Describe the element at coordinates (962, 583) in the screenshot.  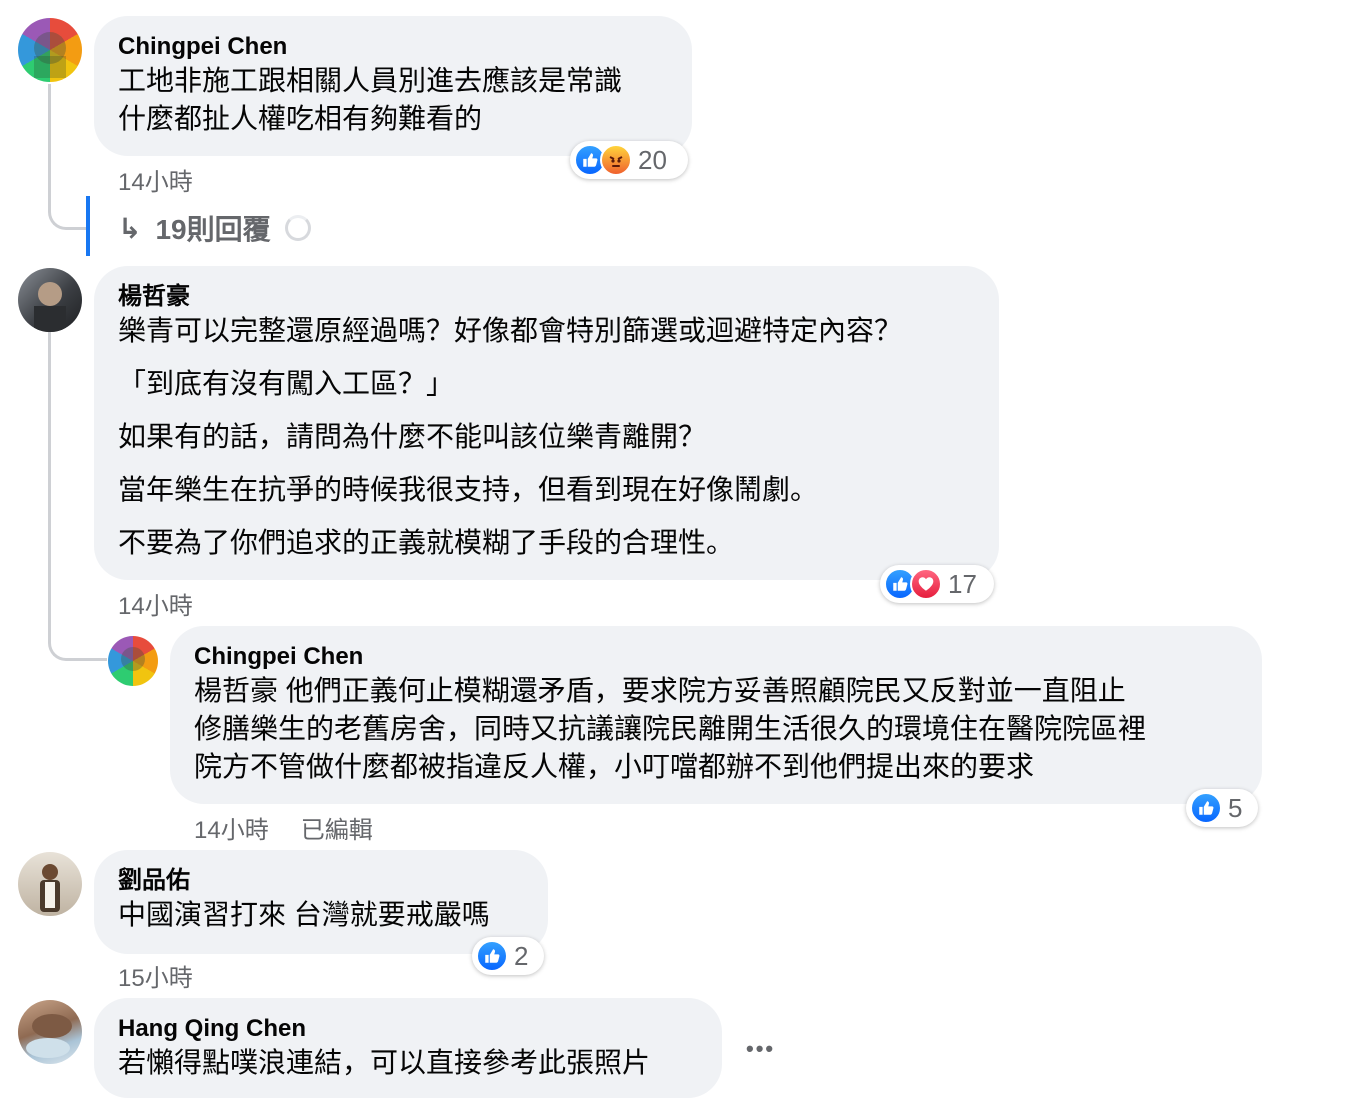
I see `reaction-count: 17` at that location.